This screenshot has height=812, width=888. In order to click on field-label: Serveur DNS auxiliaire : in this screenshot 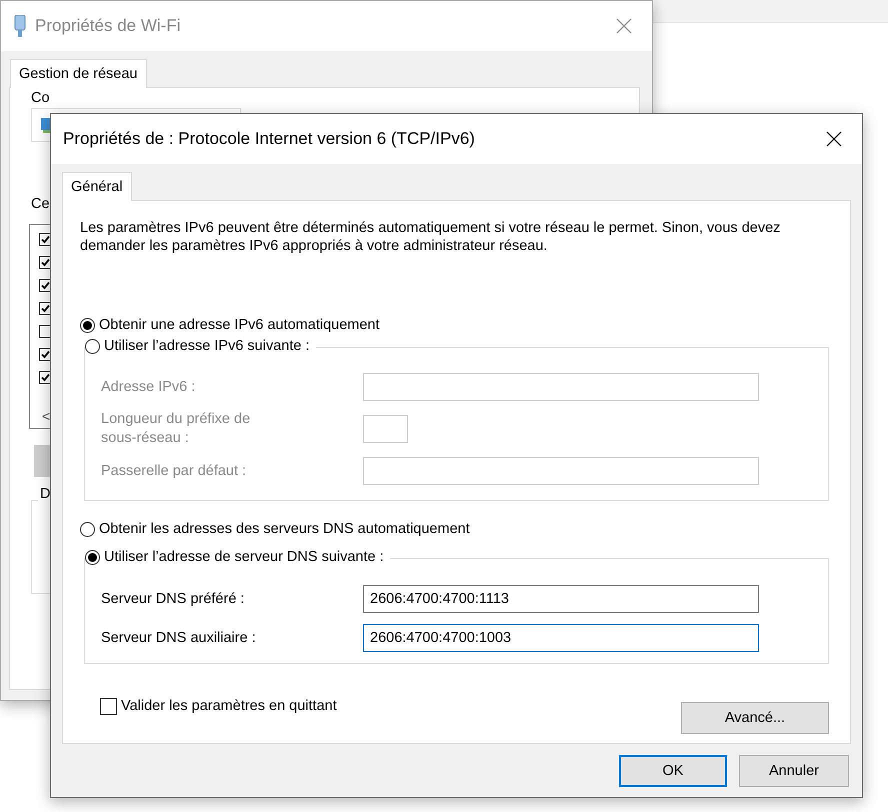, I will do `click(179, 638)`.